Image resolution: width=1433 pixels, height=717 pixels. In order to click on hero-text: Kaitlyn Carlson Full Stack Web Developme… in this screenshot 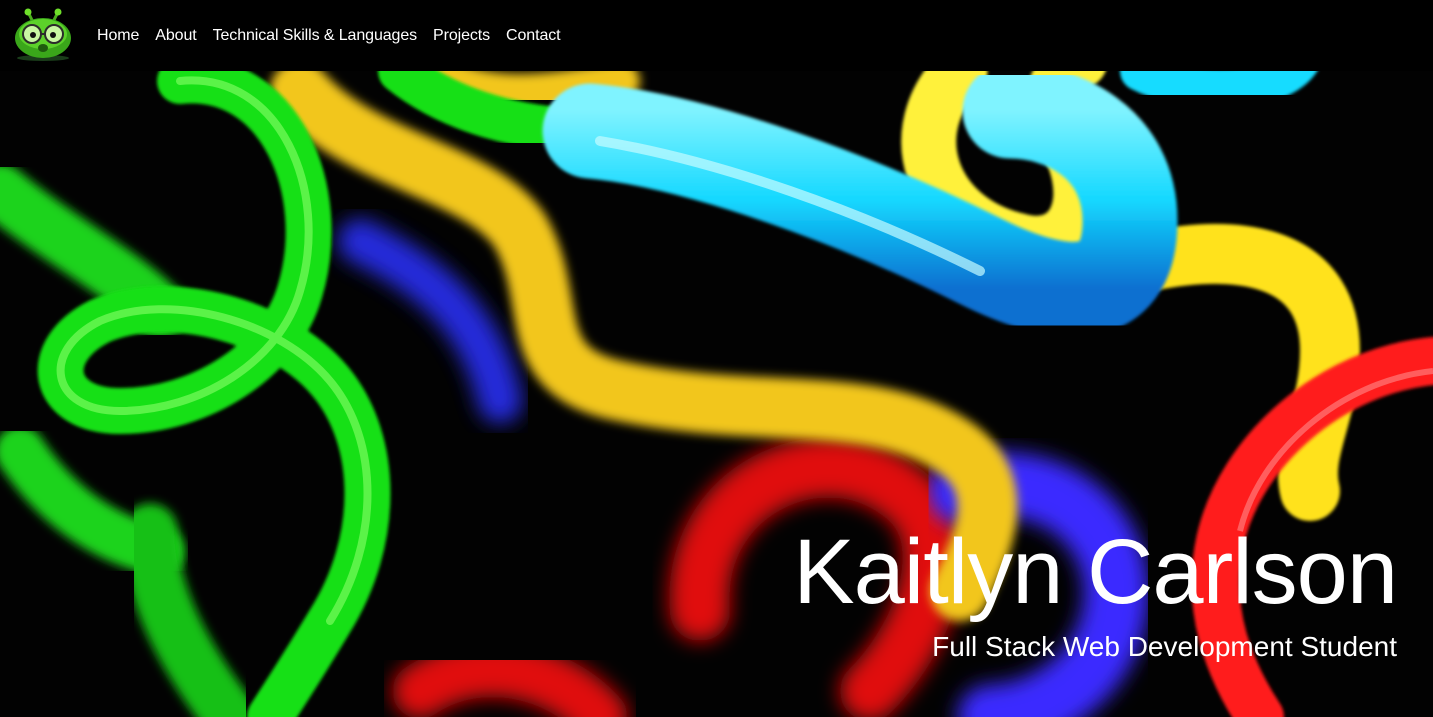, I will do `click(1095, 592)`.